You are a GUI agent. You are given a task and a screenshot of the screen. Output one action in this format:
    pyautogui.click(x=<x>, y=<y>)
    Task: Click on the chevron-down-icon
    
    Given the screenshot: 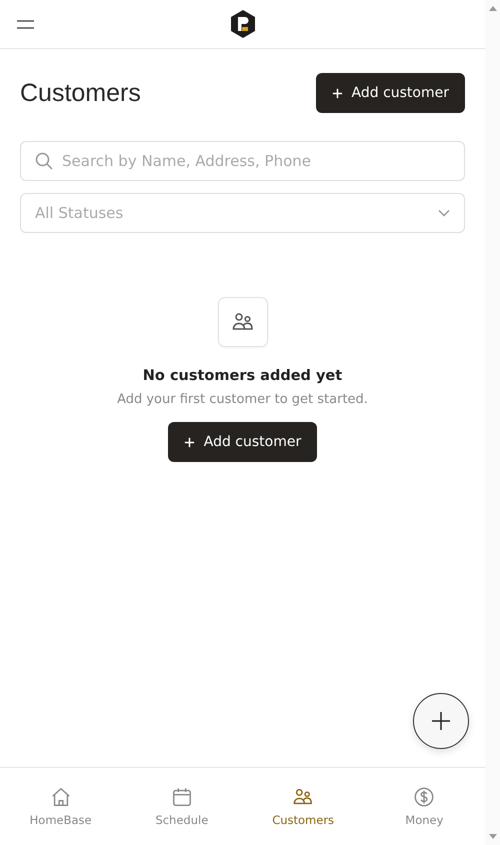 What is the action you would take?
    pyautogui.click(x=444, y=213)
    